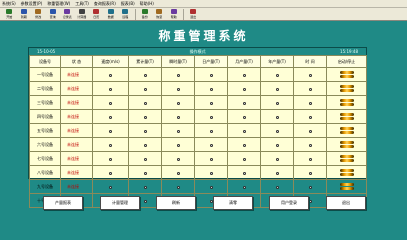 This screenshot has height=240, width=407. What do you see at coordinates (24, 14) in the screenshot?
I see `toolbar-button: 到期` at bounding box center [24, 14].